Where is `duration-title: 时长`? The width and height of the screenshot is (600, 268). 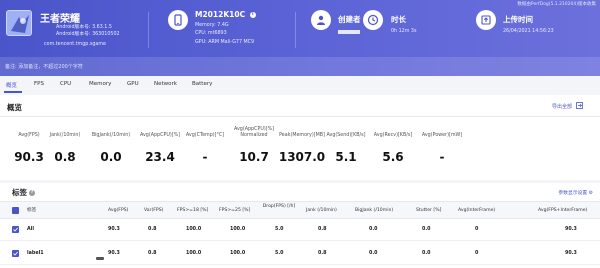
duration-title: 时长 is located at coordinates (398, 19).